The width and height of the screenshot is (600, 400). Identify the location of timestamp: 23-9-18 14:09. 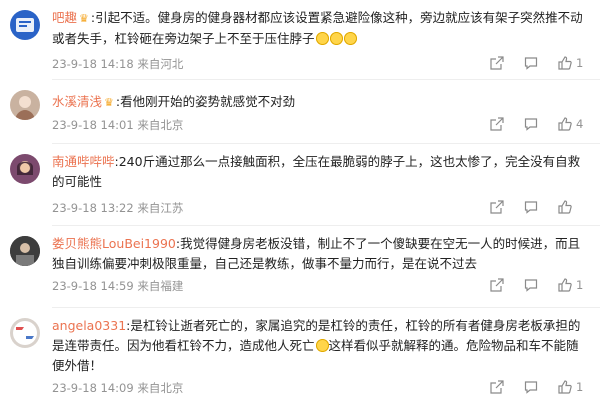
(93, 388).